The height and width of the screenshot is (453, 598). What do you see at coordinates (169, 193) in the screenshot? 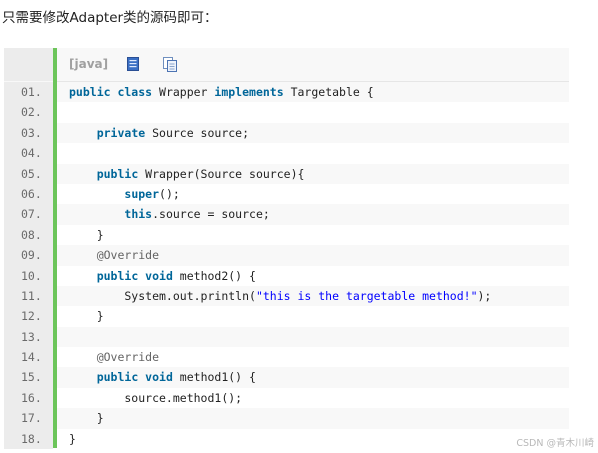
I see `code-token: ();` at bounding box center [169, 193].